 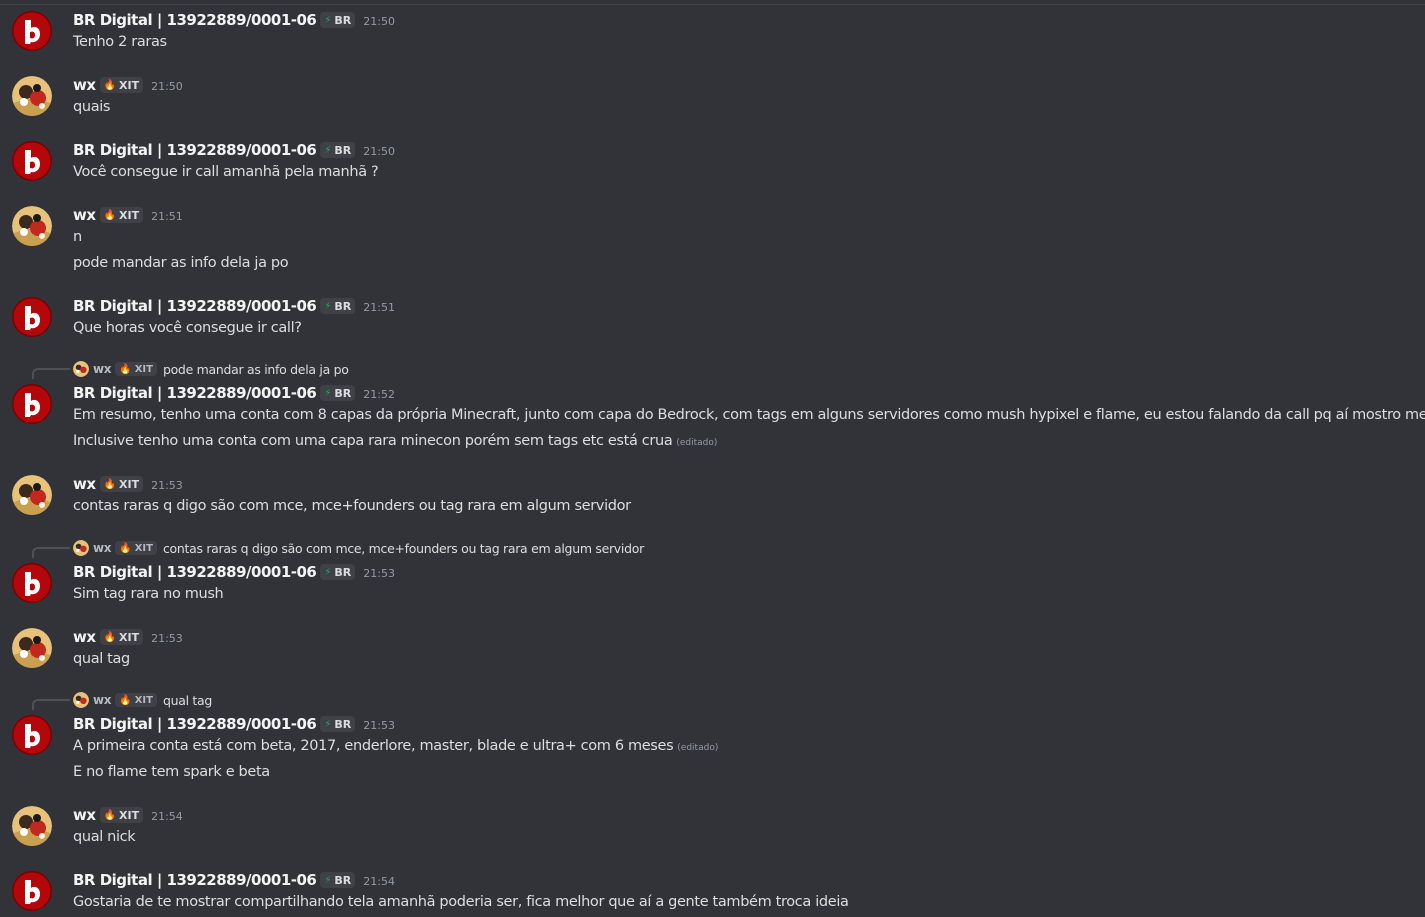 What do you see at coordinates (255, 369) in the screenshot?
I see `reply-text: pode mandar as info dela ja po` at bounding box center [255, 369].